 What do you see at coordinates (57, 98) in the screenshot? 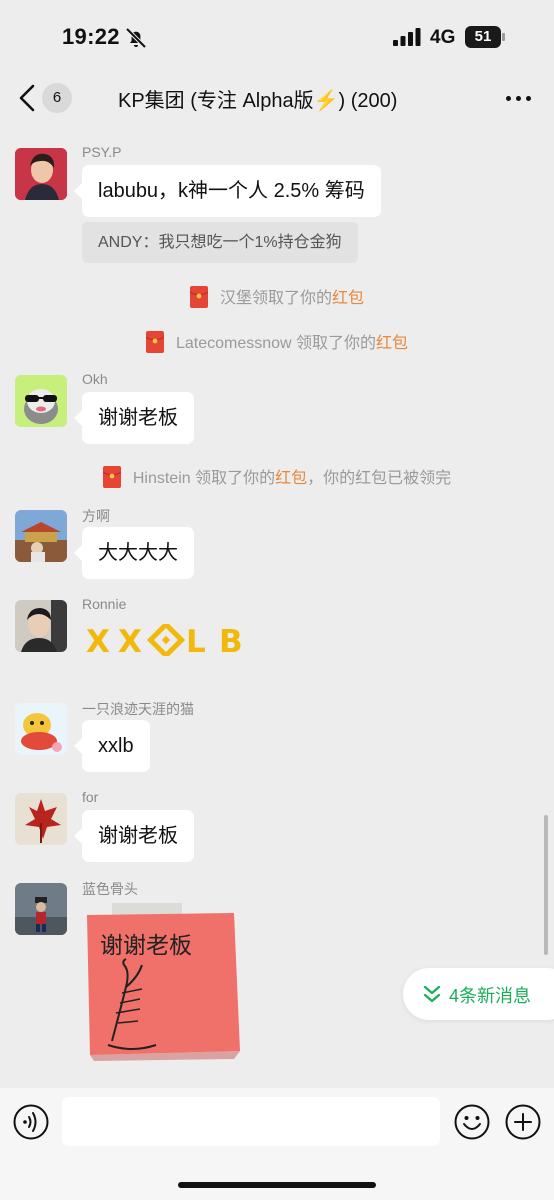
I see `unread-count-badge: 6` at bounding box center [57, 98].